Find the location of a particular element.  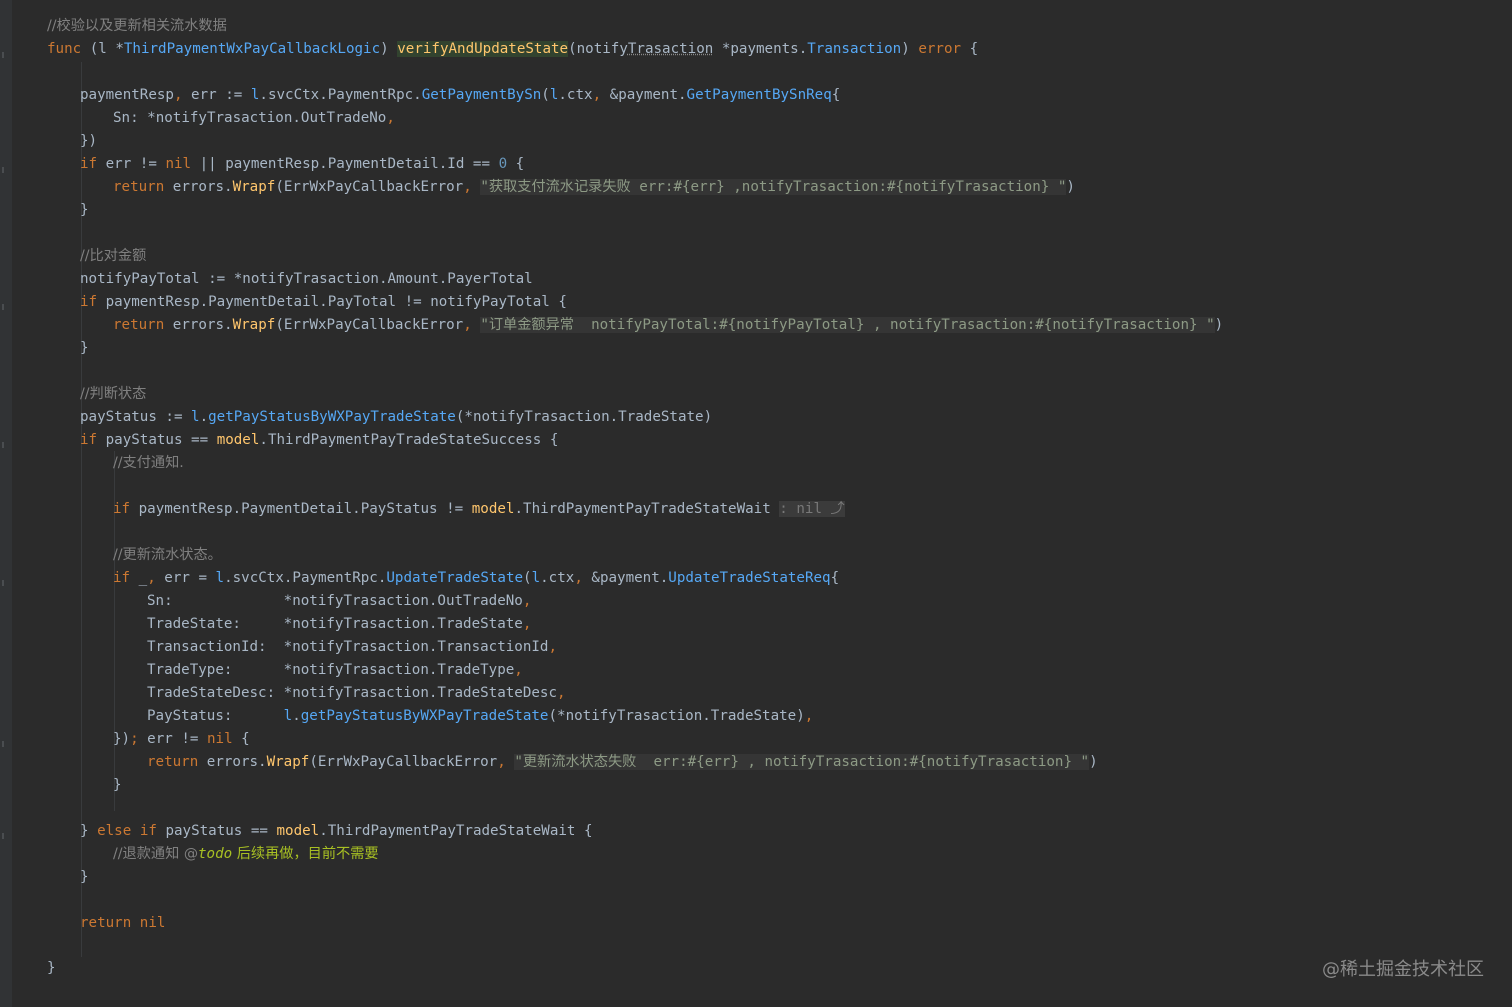

code-call: GetPaymentBySn is located at coordinates (481, 95).